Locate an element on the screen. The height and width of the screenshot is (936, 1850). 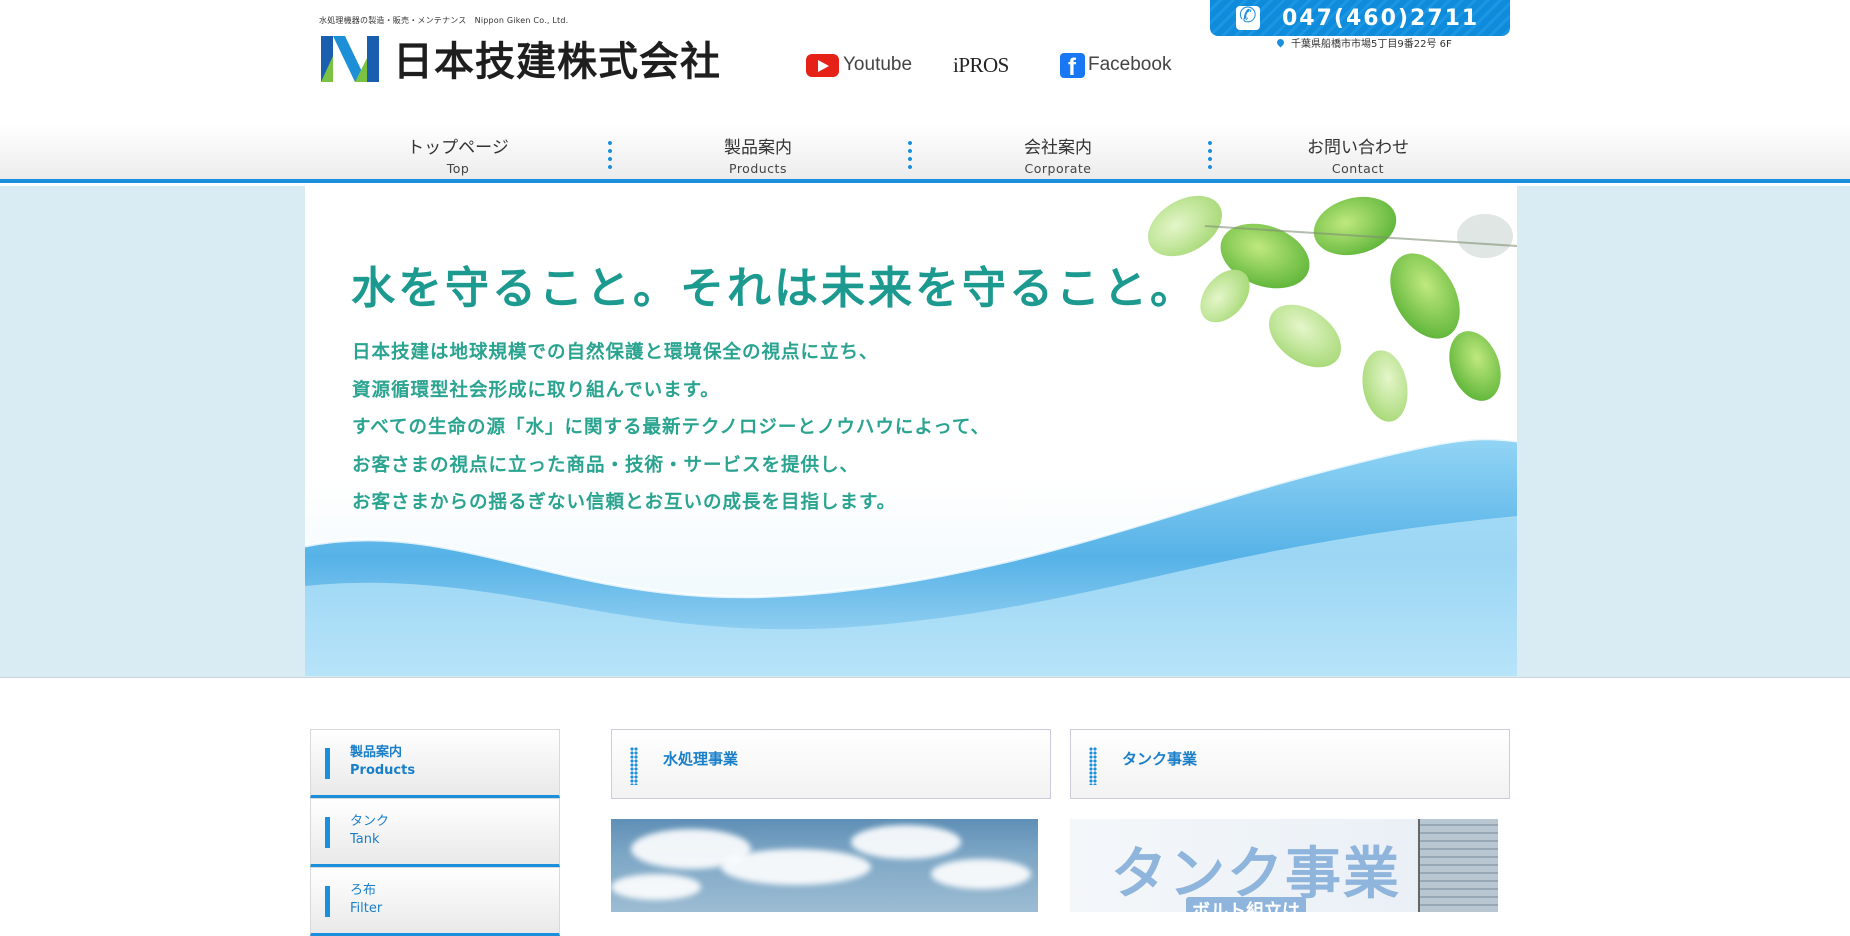
hero-line: すべての生命の源「水」に関する最新テクノロジーとノウハウによって、 is located at coordinates (671, 427).